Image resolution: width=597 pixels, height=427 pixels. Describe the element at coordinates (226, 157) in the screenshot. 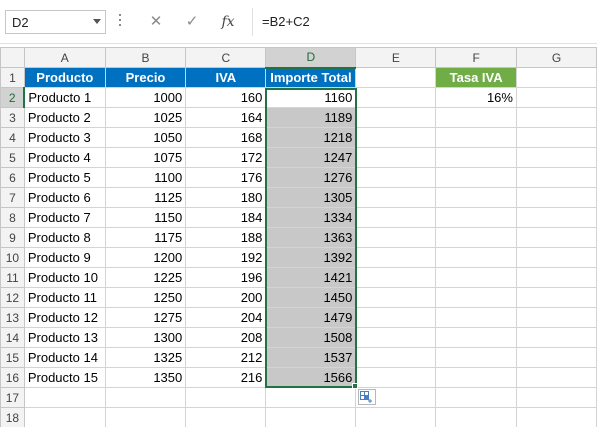

I see `iva-cell: 172` at that location.